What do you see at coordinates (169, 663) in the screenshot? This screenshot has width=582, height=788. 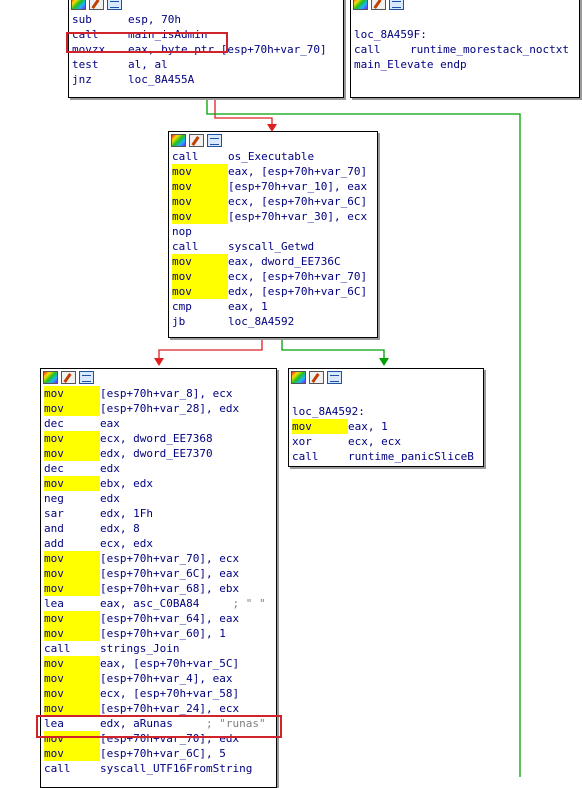 I see `operands: eax, [esp+70h+var_5C]` at bounding box center [169, 663].